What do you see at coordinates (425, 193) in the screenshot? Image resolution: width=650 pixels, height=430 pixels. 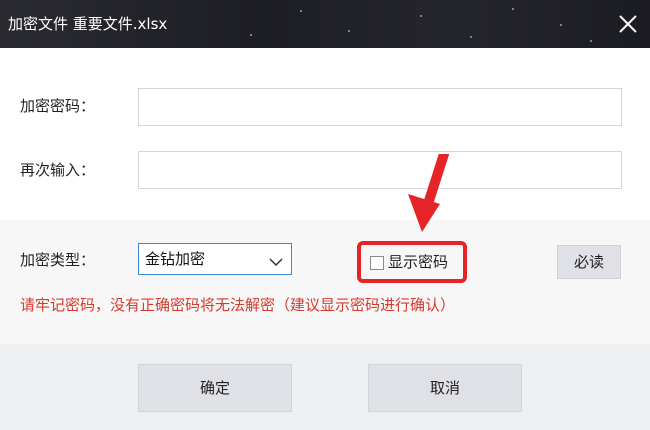 I see `annotation-arrow` at bounding box center [425, 193].